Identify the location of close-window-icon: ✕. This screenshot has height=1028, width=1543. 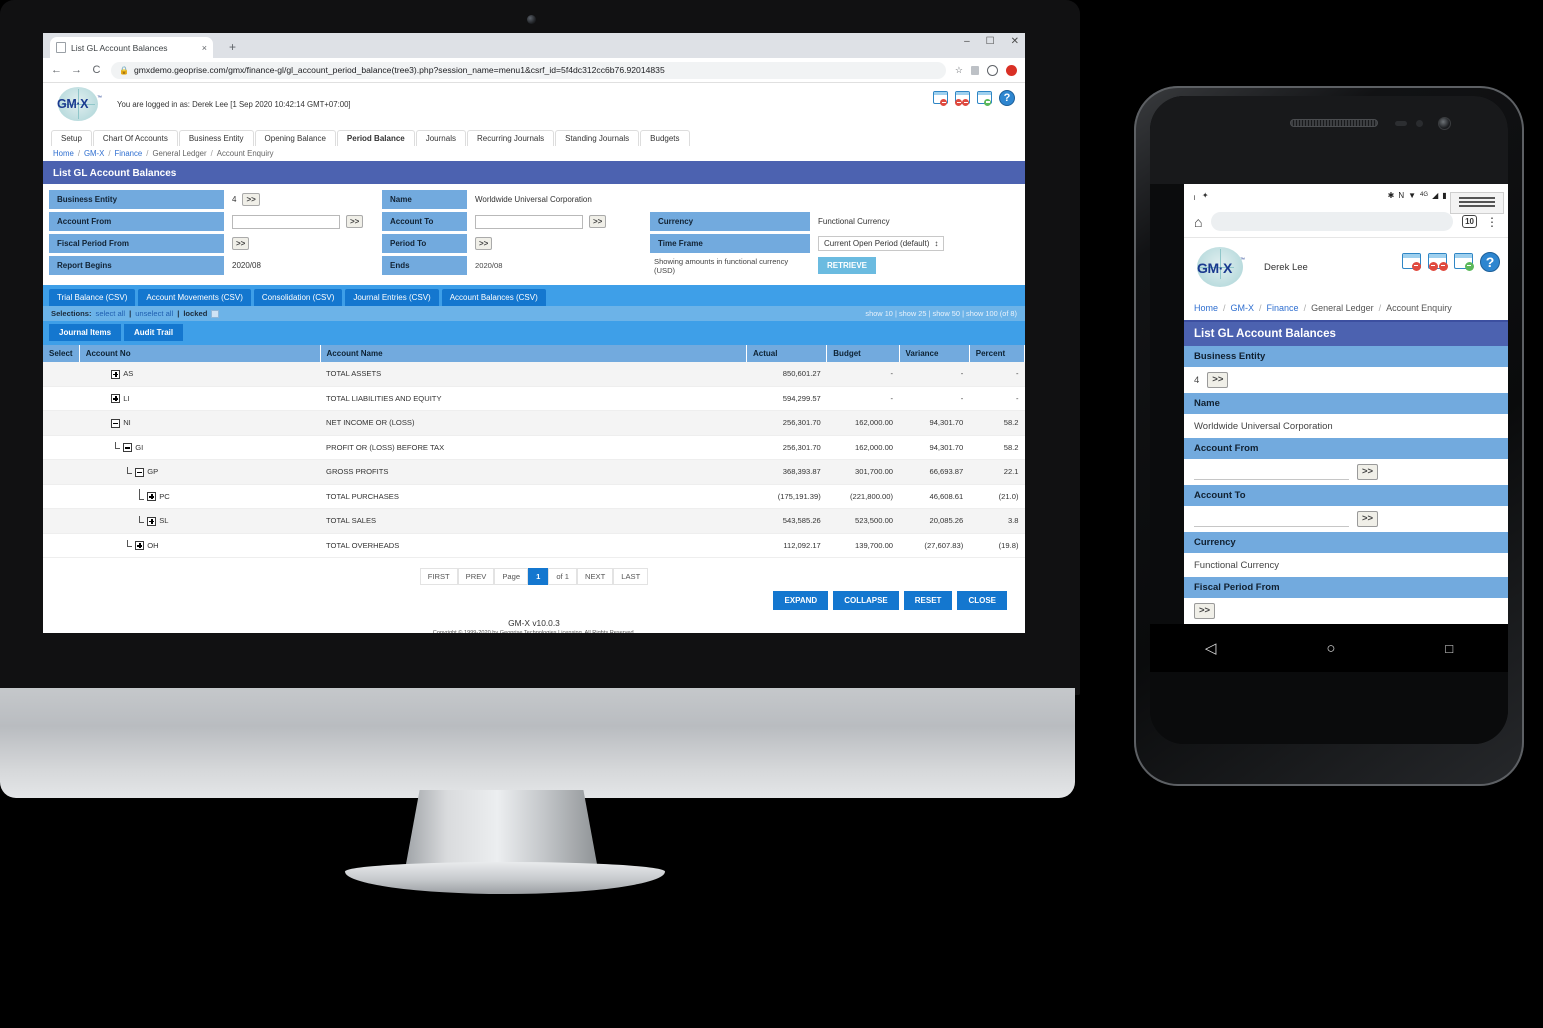
(1015, 42).